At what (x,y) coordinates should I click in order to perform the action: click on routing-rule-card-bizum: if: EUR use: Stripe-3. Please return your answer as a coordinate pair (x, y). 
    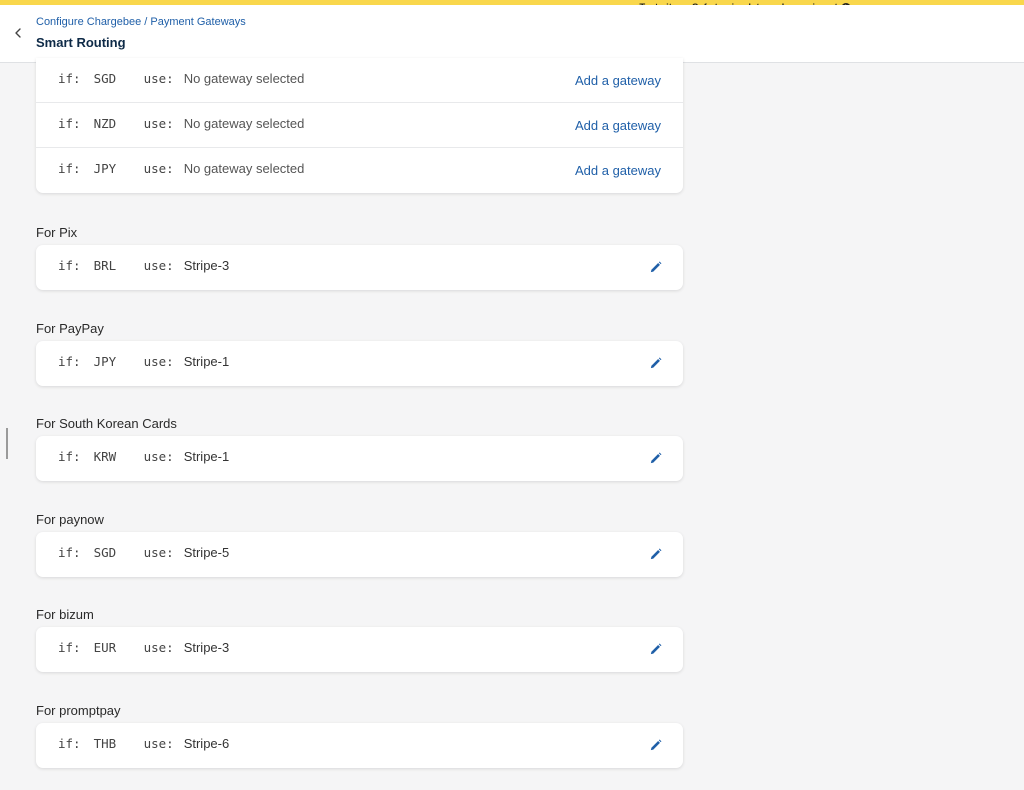
    Looking at the image, I should click on (359, 649).